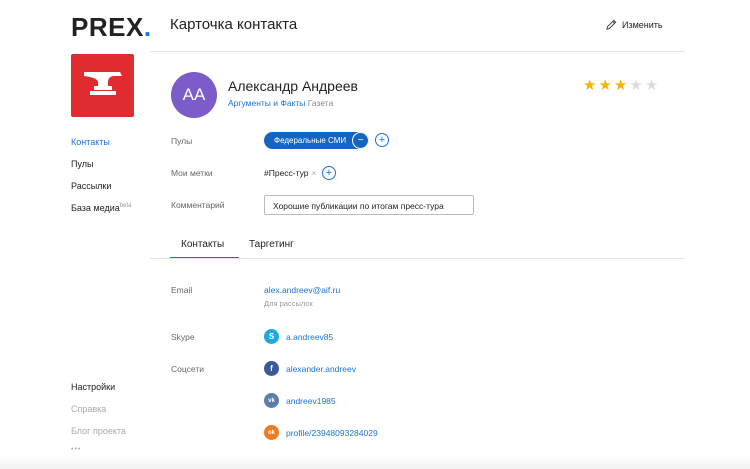 This screenshot has height=469, width=750. I want to click on sidebar-item-settings: Настройки, so click(93, 387).